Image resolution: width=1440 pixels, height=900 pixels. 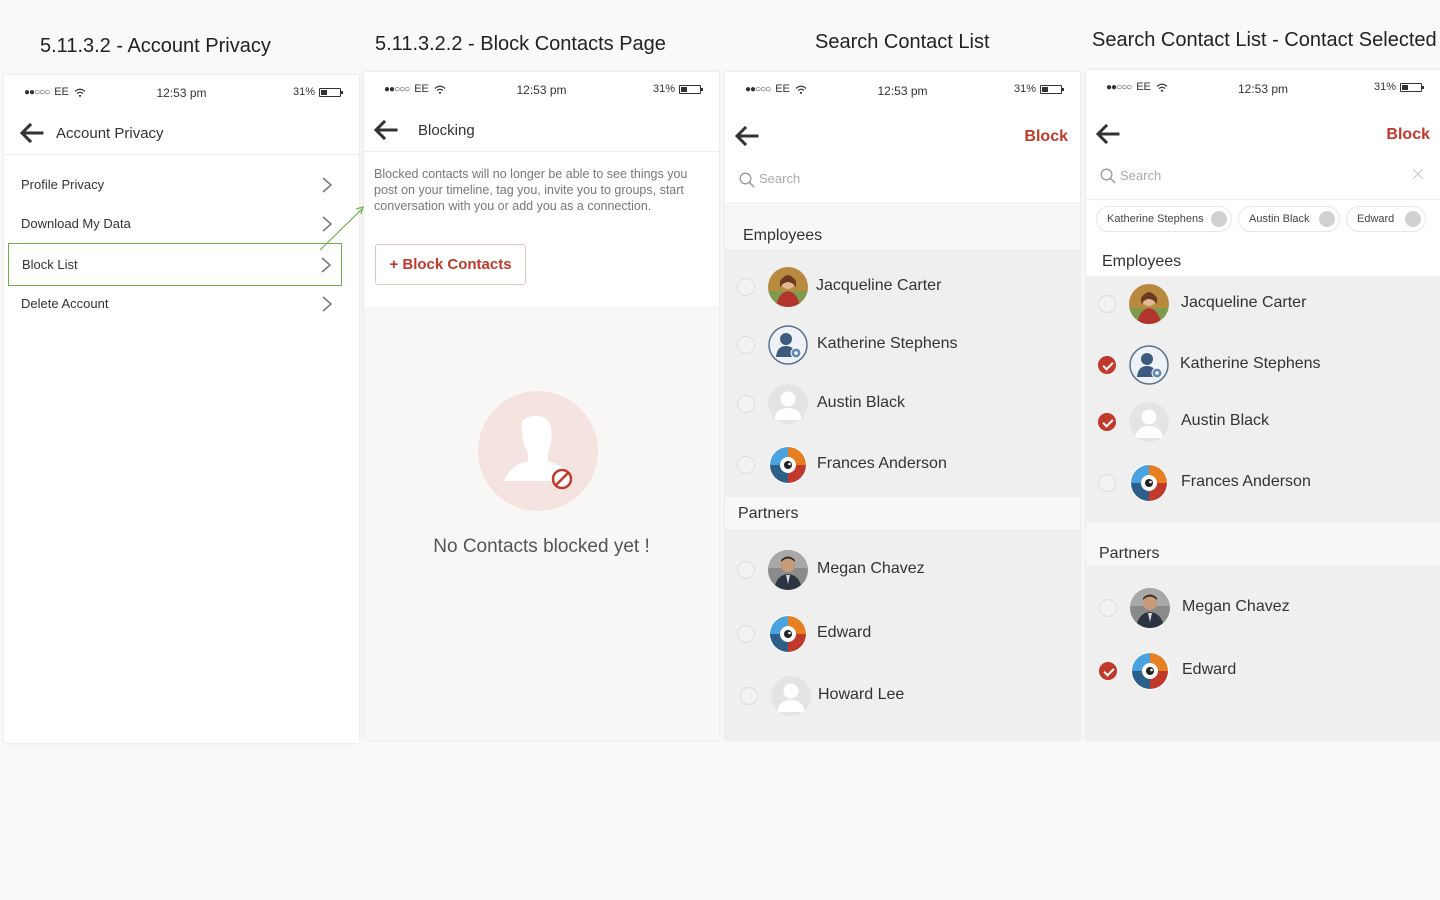 I want to click on menu-item-delete-account: Delete Account, so click(x=175, y=304).